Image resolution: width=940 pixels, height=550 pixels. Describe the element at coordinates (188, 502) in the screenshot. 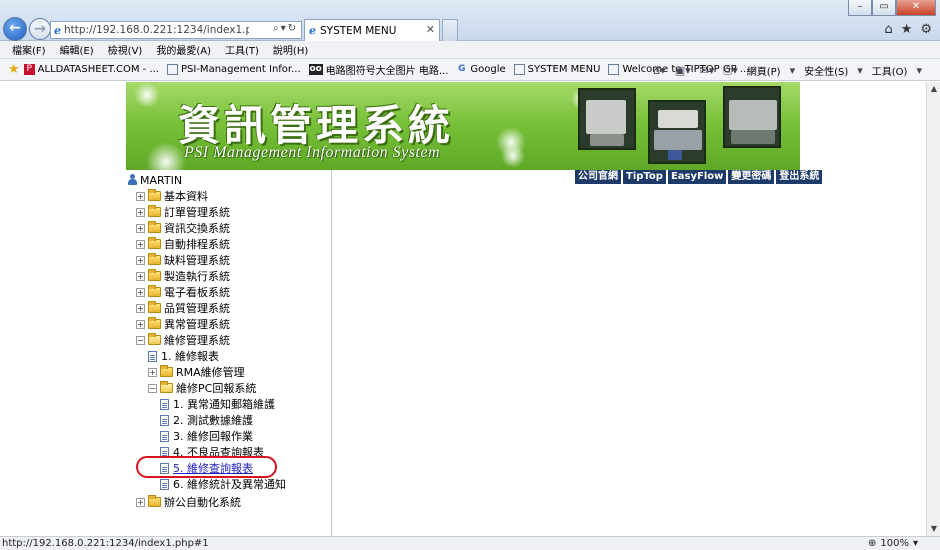

I see `tree-item-office-automation: + 辦公自動化系統` at that location.